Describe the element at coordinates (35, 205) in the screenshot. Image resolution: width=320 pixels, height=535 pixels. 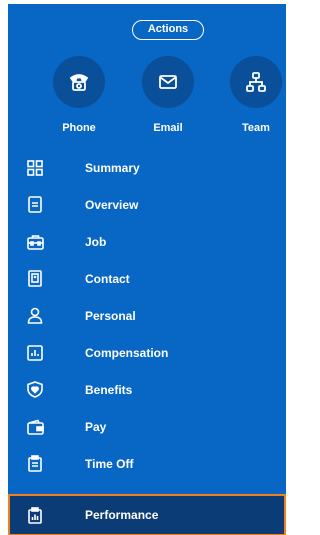
I see `document-icon` at that location.